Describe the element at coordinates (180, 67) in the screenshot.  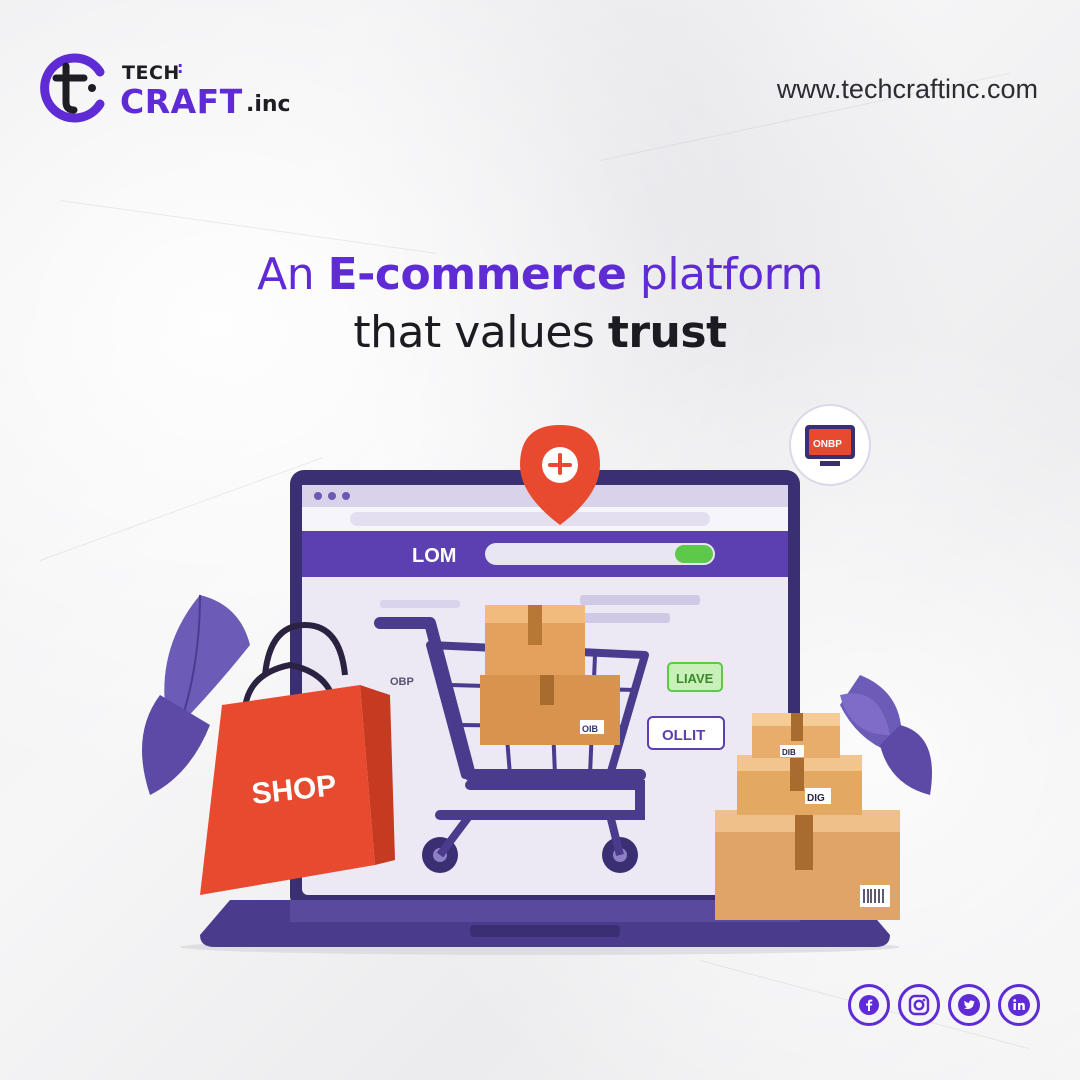
I see `logo-colon: :` at that location.